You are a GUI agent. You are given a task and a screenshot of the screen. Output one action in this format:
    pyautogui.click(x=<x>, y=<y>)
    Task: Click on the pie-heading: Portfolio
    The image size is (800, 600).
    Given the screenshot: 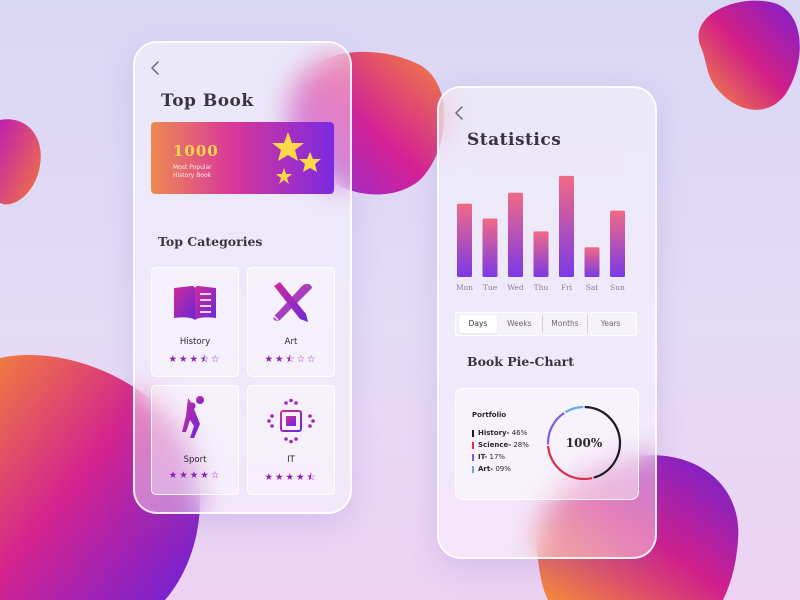 What is the action you would take?
    pyautogui.click(x=489, y=415)
    